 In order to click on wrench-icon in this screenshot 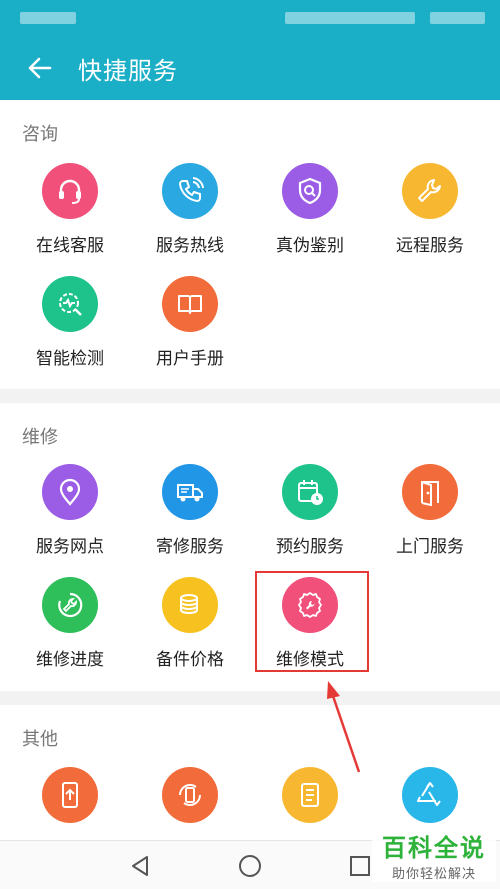, I will do `click(430, 191)`.